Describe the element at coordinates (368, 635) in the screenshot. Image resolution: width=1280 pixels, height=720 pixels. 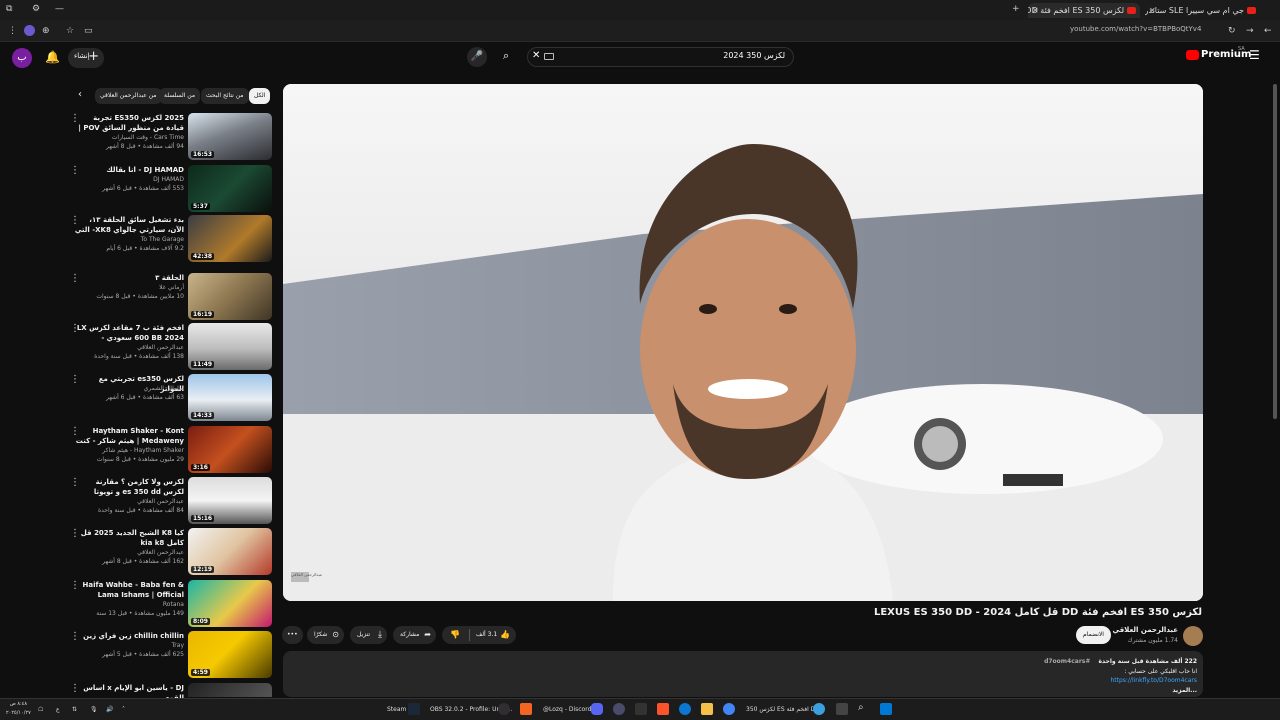
I see `download-button: ⤓ تنزيل` at that location.